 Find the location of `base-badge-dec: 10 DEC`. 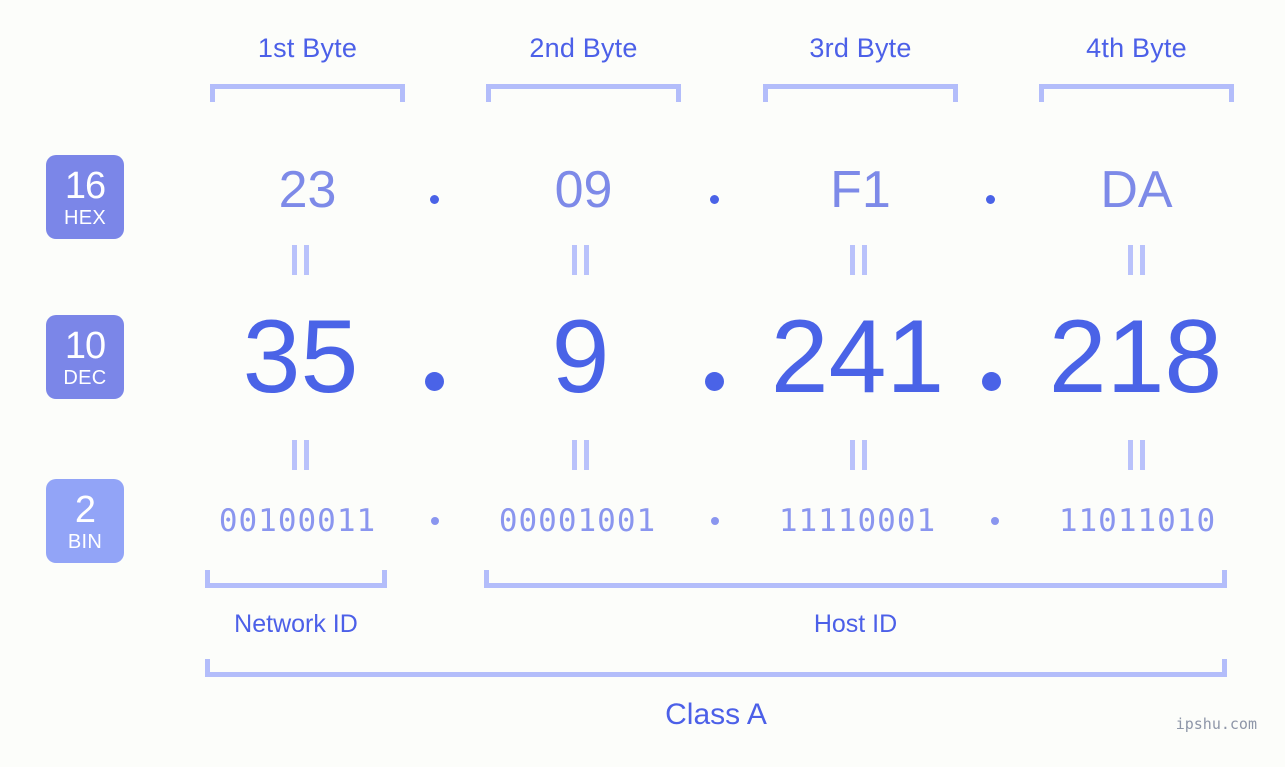

base-badge-dec: 10 DEC is located at coordinates (85, 357).